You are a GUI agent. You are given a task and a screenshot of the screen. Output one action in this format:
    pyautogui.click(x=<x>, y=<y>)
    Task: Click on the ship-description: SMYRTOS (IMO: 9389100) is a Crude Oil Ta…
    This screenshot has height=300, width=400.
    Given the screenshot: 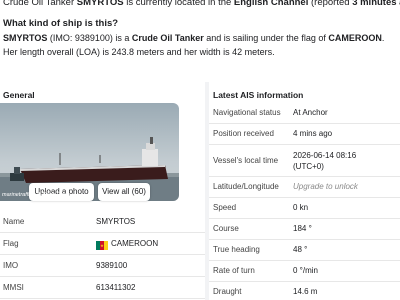 What is the action you would take?
    pyautogui.click(x=199, y=45)
    